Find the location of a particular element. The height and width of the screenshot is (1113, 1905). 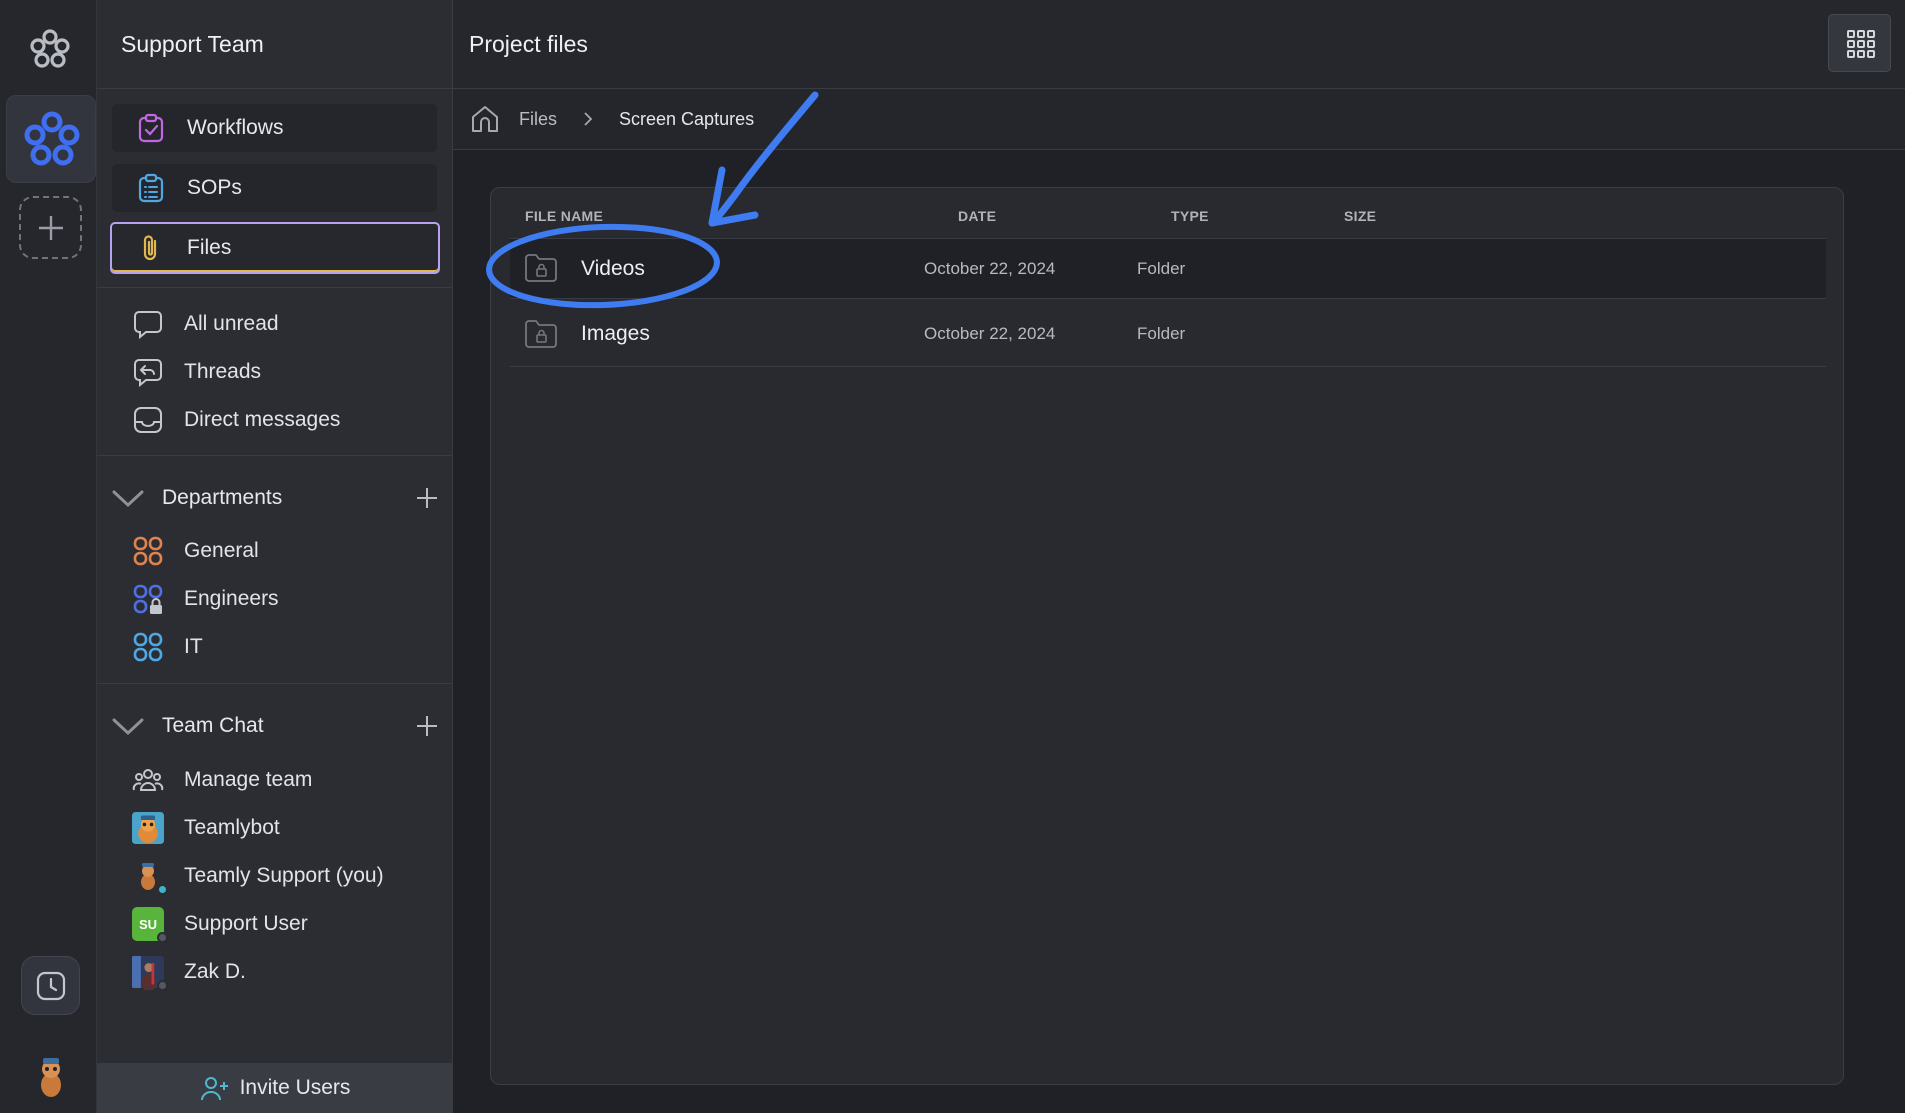

file-name: Videos is located at coordinates (613, 269).